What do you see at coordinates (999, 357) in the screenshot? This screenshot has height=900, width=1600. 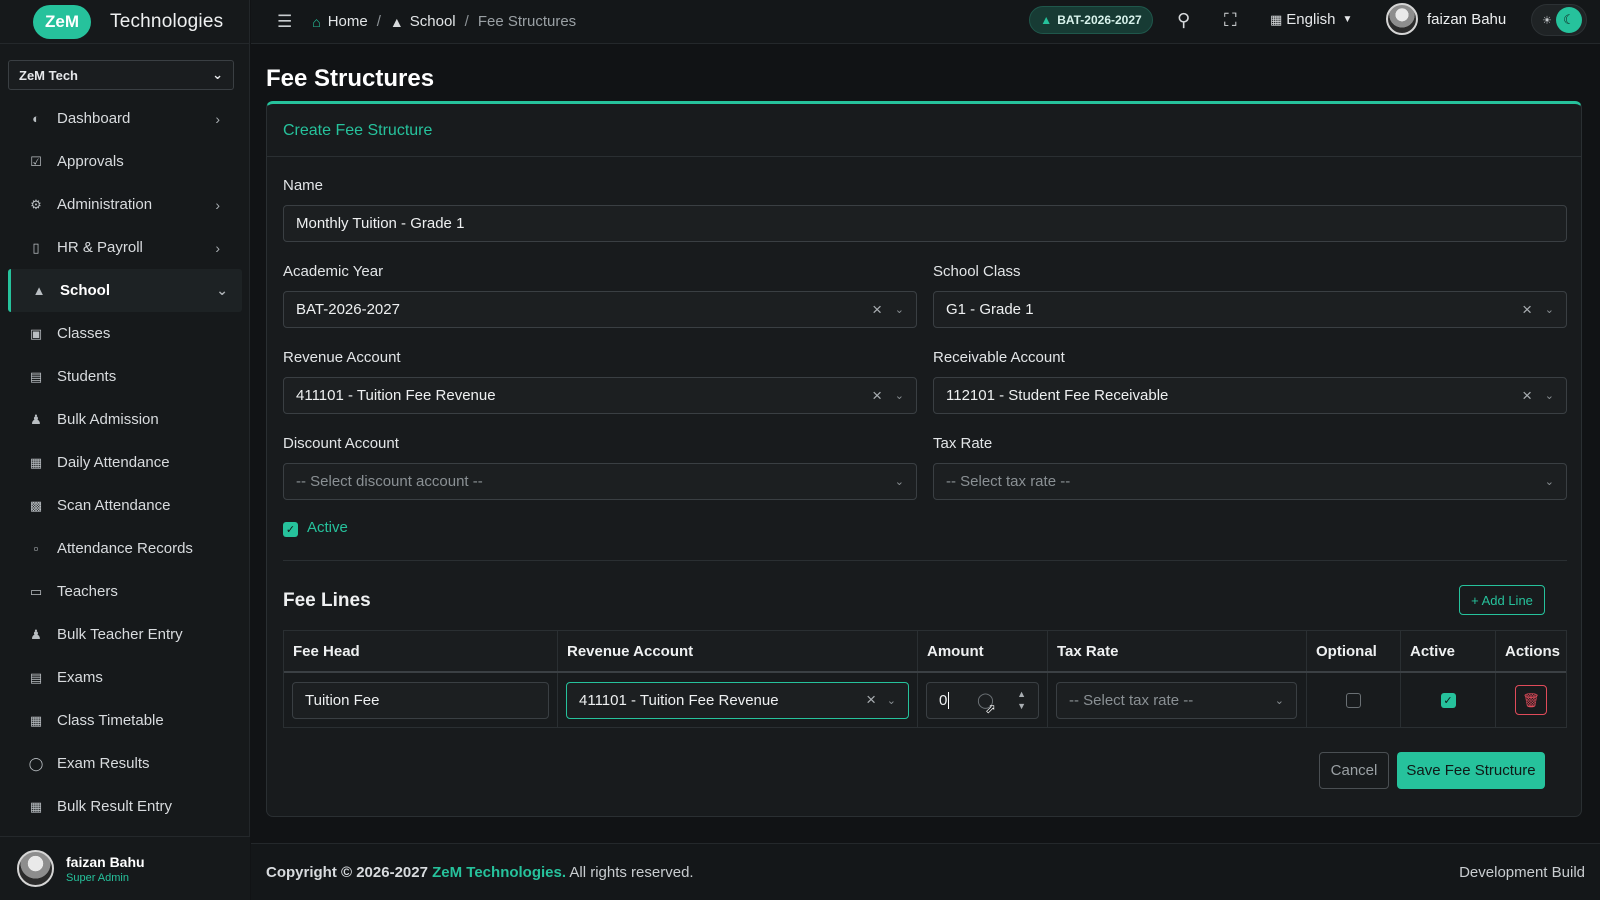 I see `receivable-account-label: Receivable Account` at bounding box center [999, 357].